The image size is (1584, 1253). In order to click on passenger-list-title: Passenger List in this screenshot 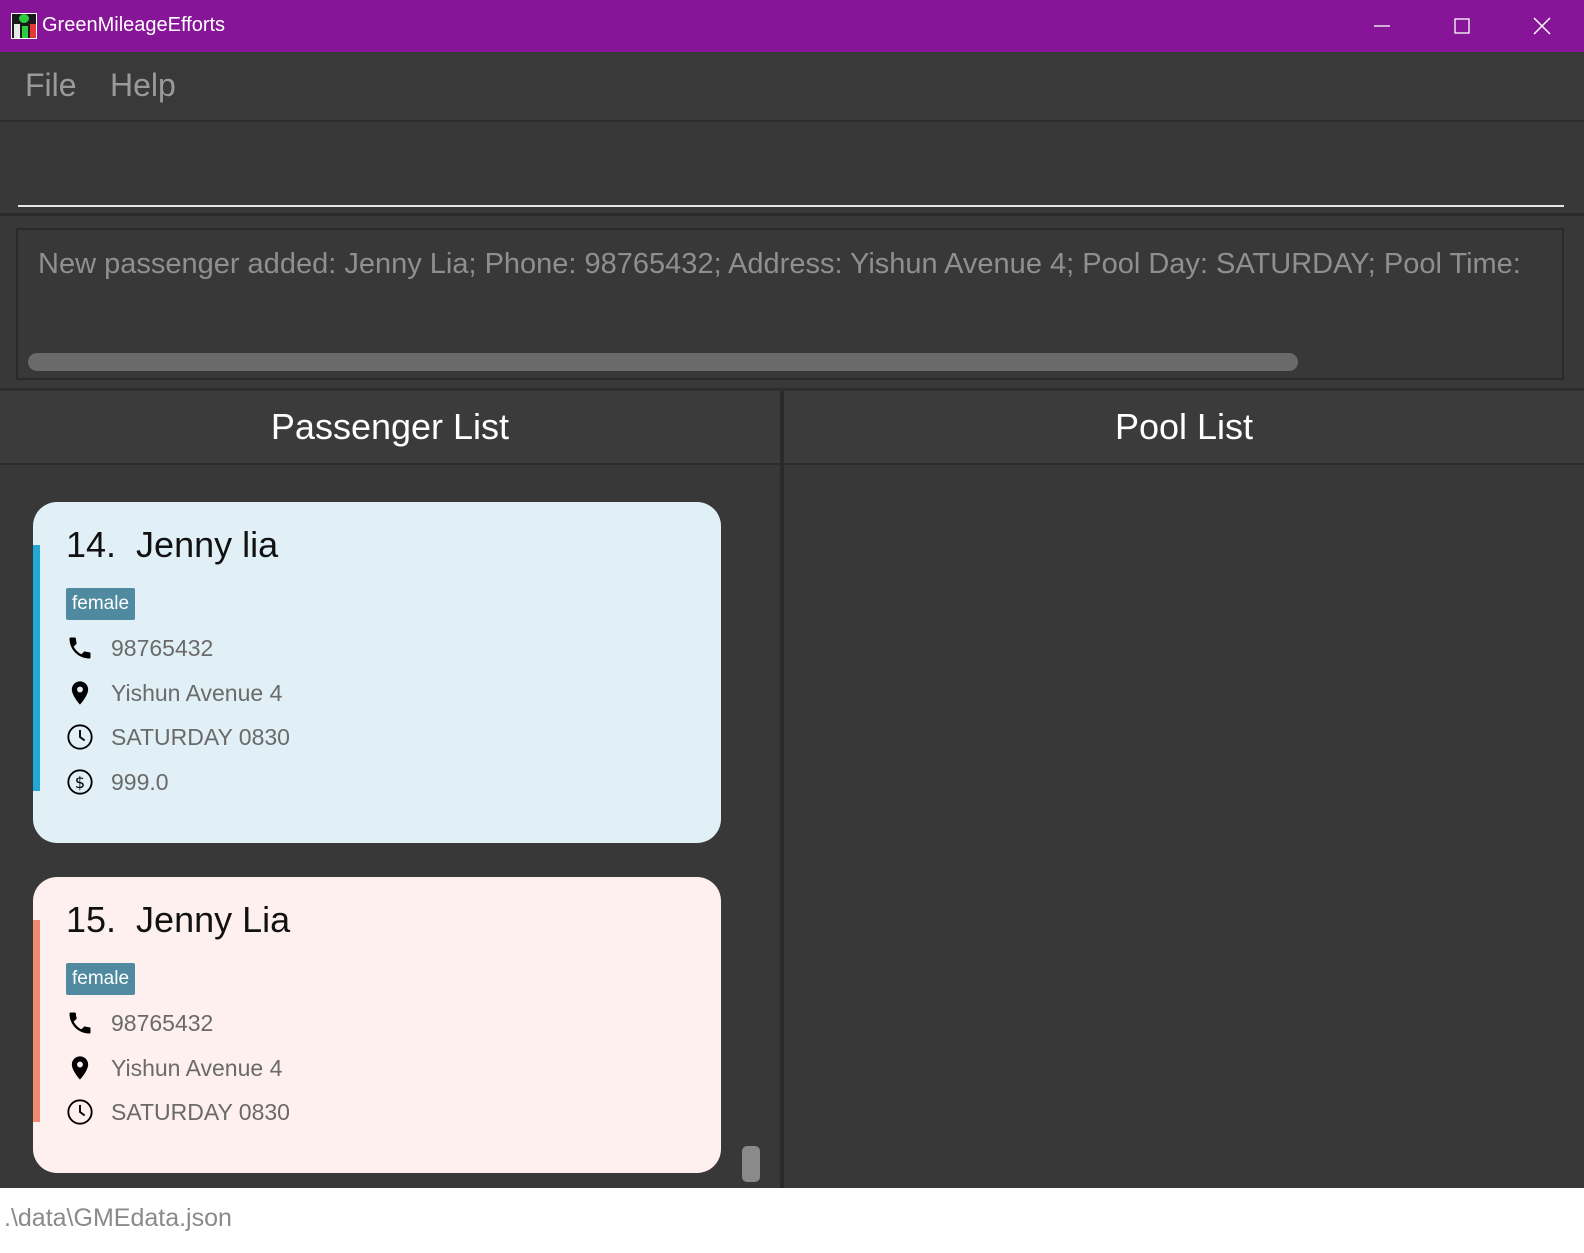, I will do `click(390, 426)`.